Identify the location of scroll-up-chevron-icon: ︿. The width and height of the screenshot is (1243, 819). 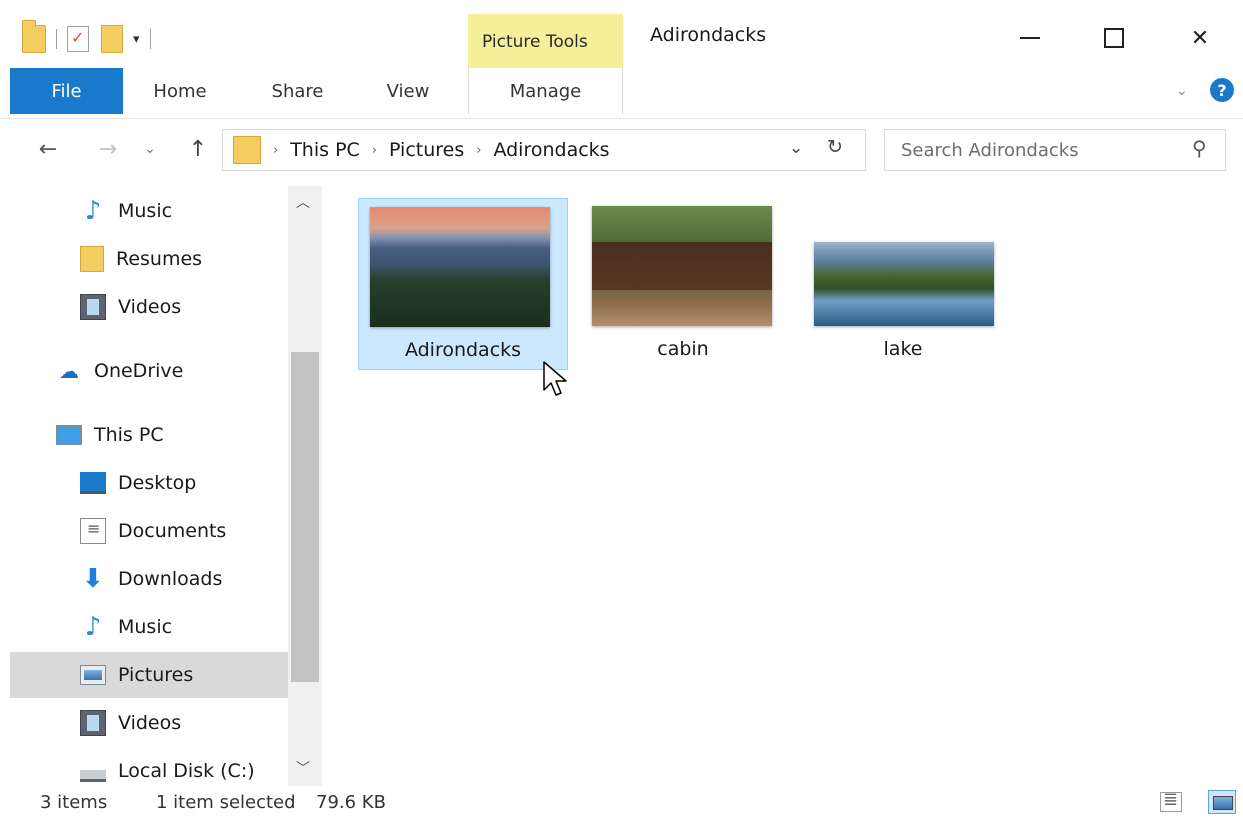
(303, 202).